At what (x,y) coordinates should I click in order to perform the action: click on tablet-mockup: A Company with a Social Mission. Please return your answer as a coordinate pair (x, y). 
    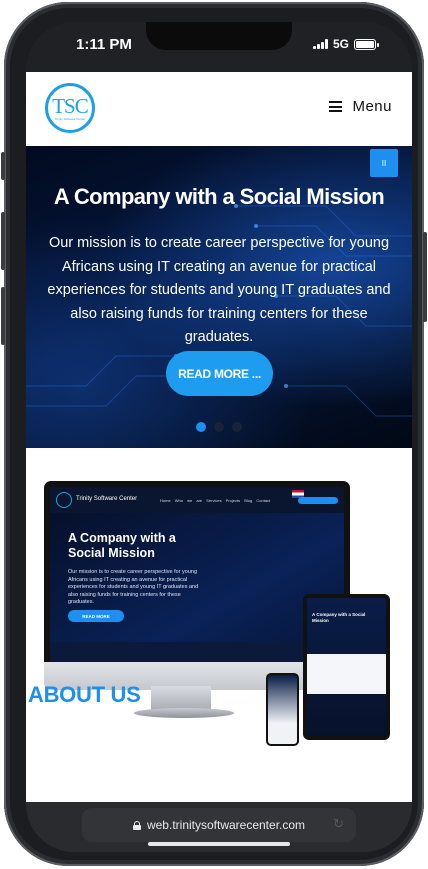
    Looking at the image, I should click on (346, 667).